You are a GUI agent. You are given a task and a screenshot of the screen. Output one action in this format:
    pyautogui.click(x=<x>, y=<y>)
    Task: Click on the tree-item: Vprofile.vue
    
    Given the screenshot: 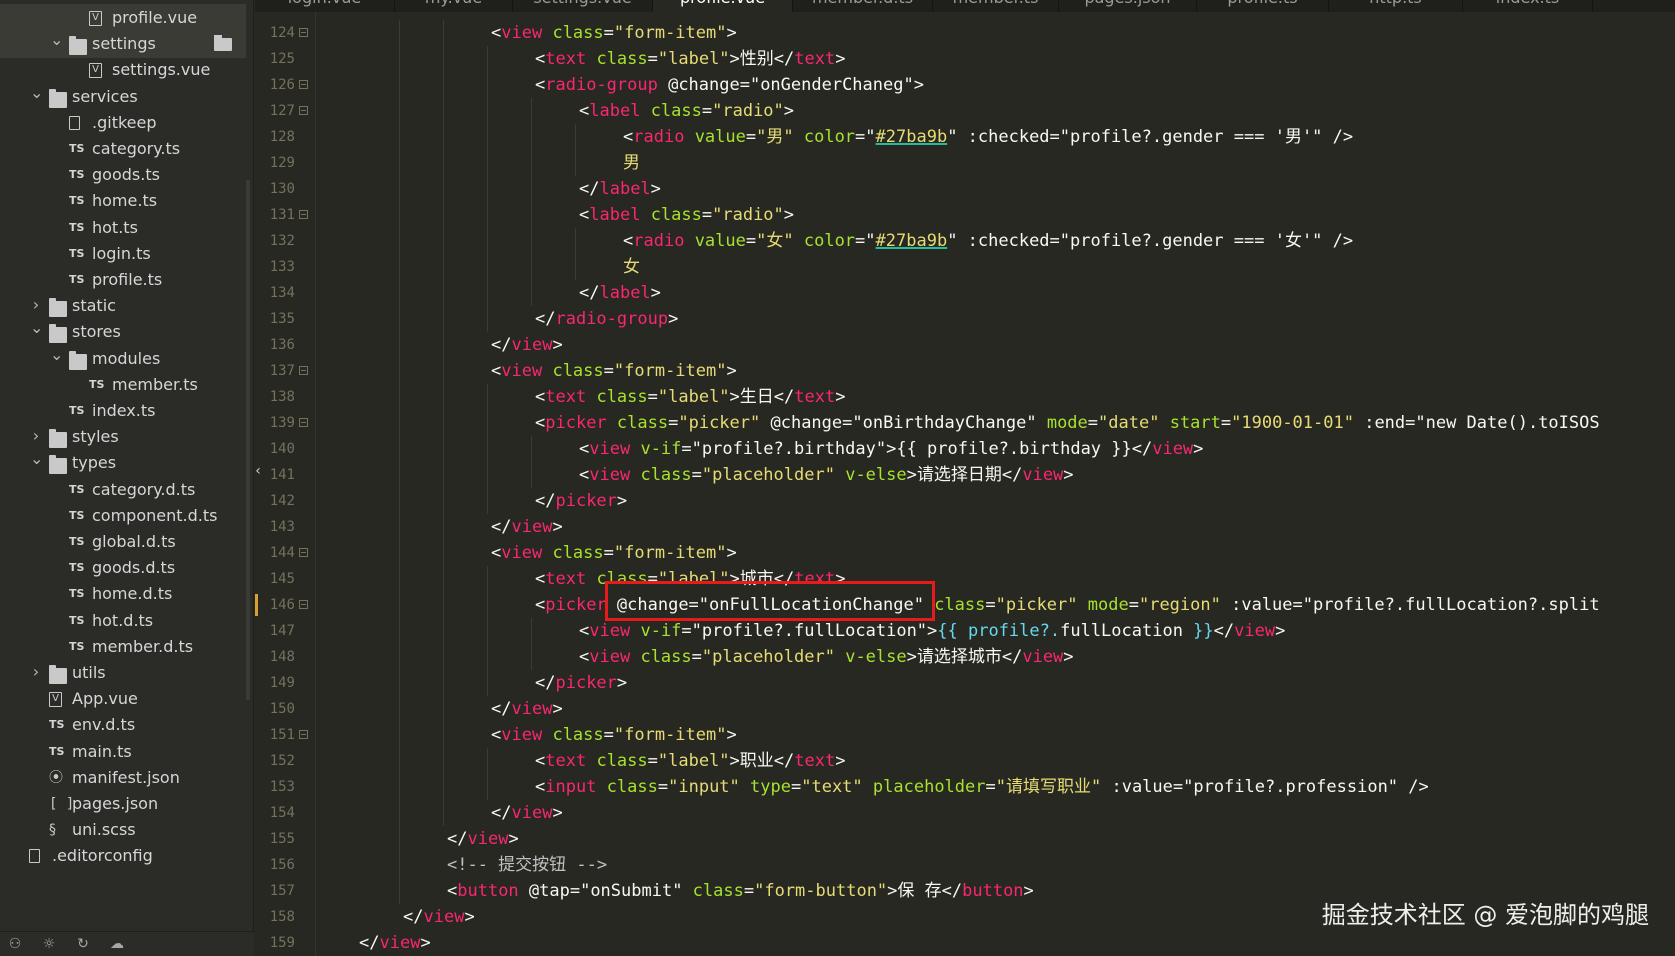 What is the action you would take?
    pyautogui.click(x=123, y=18)
    